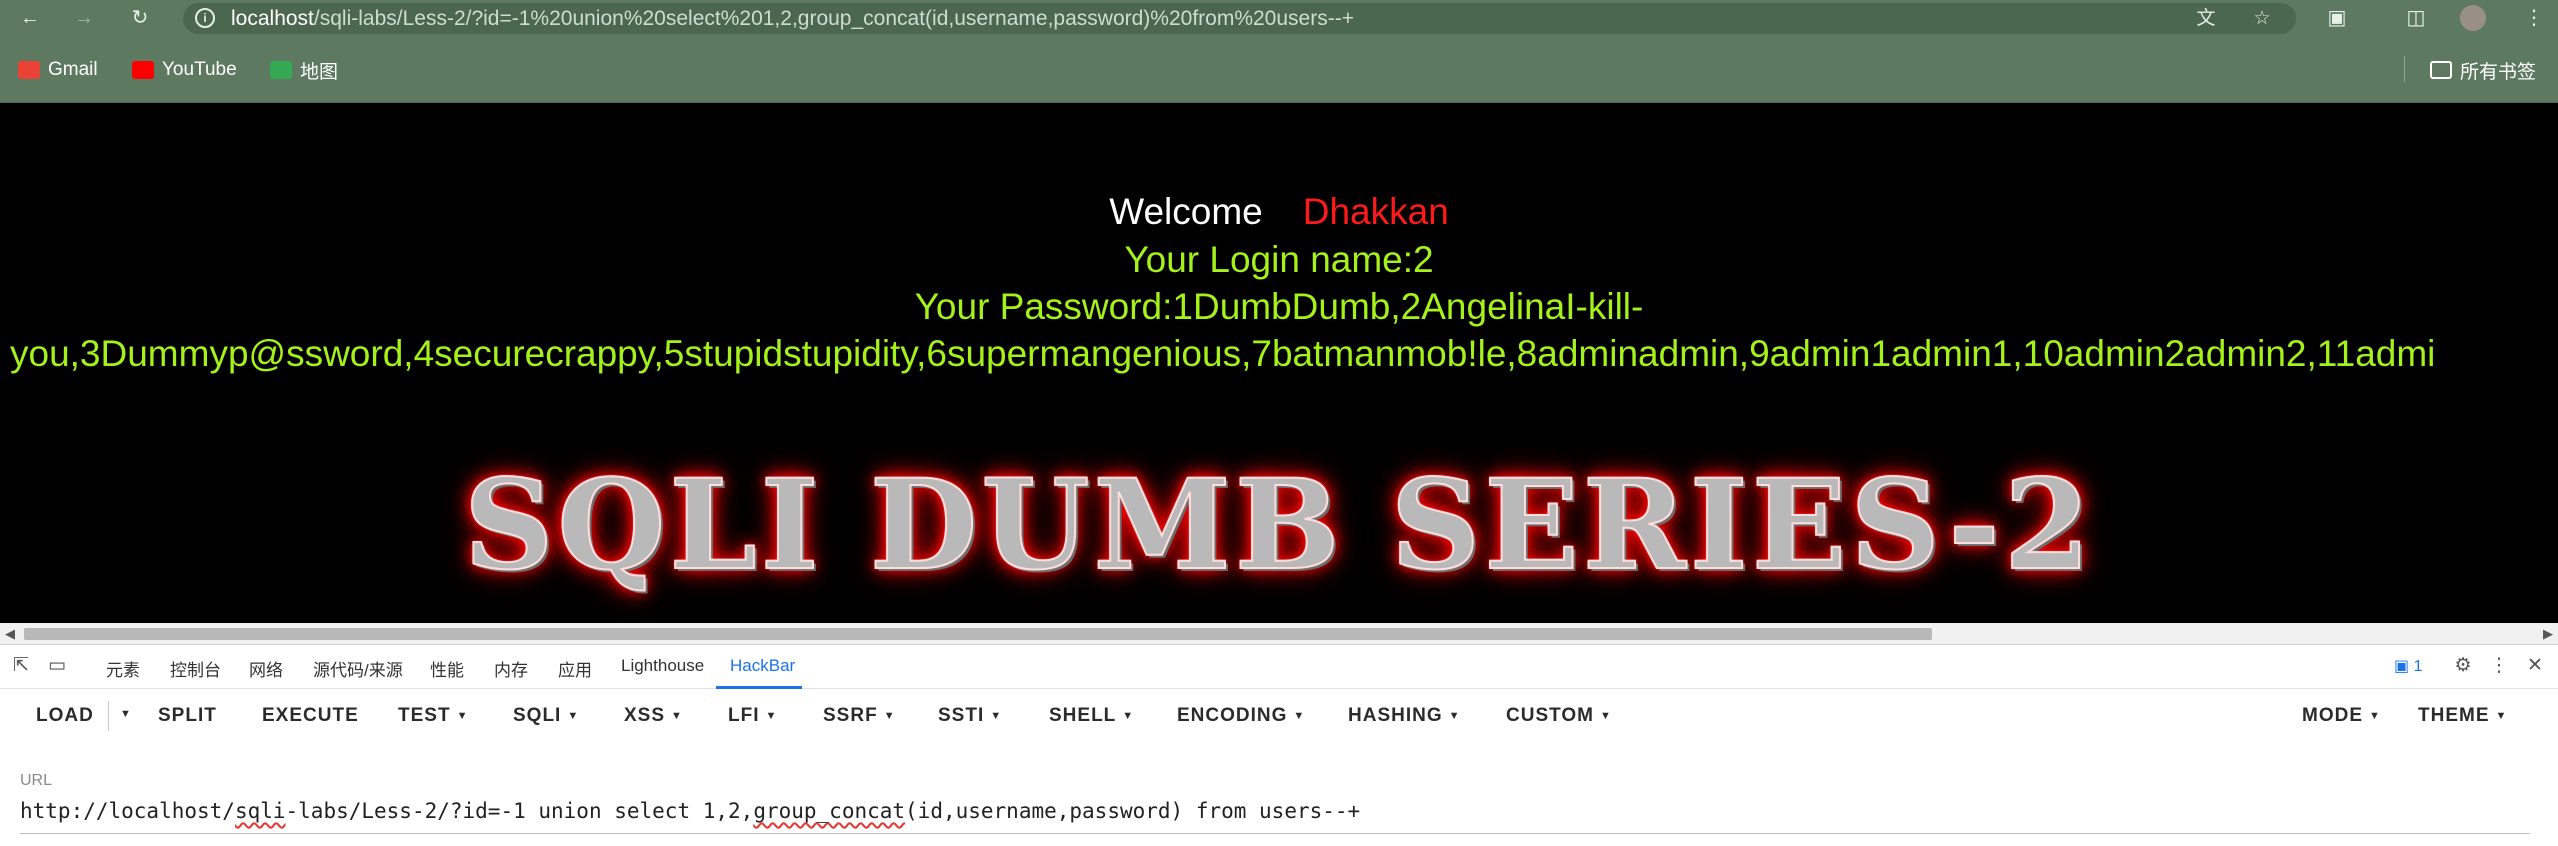  Describe the element at coordinates (2534, 18) in the screenshot. I see `more-menu-icon: ⋮` at that location.